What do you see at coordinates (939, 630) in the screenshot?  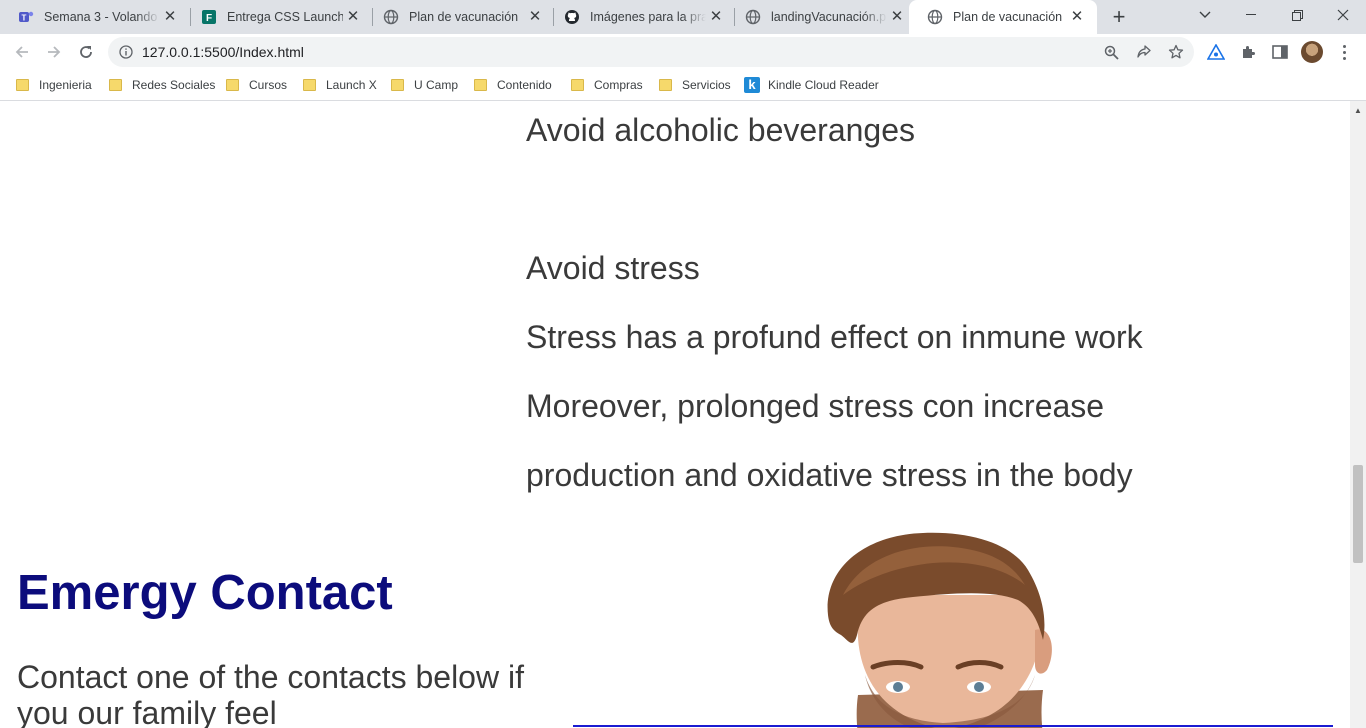 I see `person-photo` at bounding box center [939, 630].